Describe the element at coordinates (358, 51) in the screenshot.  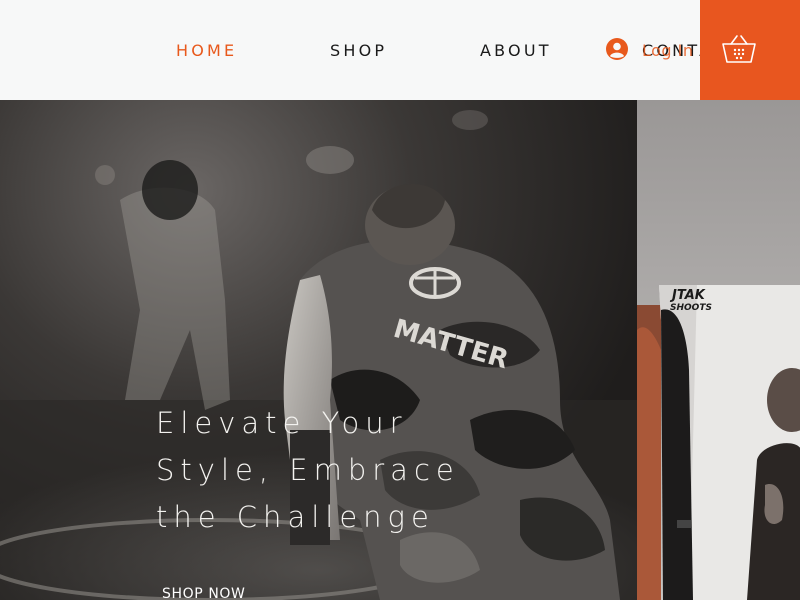
I see `nav-shop-link: SHOP` at that location.